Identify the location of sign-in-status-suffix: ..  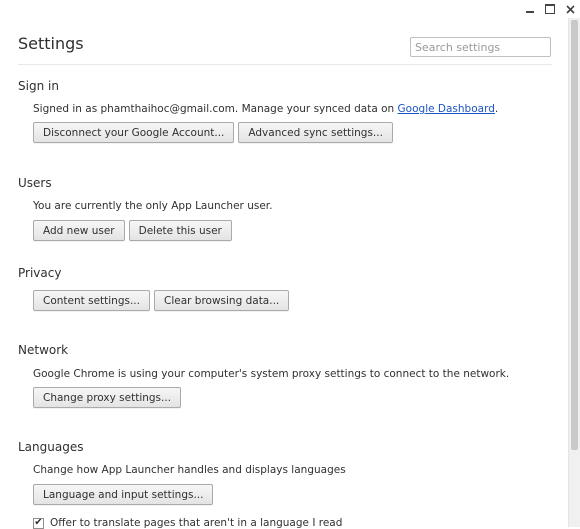
(496, 109).